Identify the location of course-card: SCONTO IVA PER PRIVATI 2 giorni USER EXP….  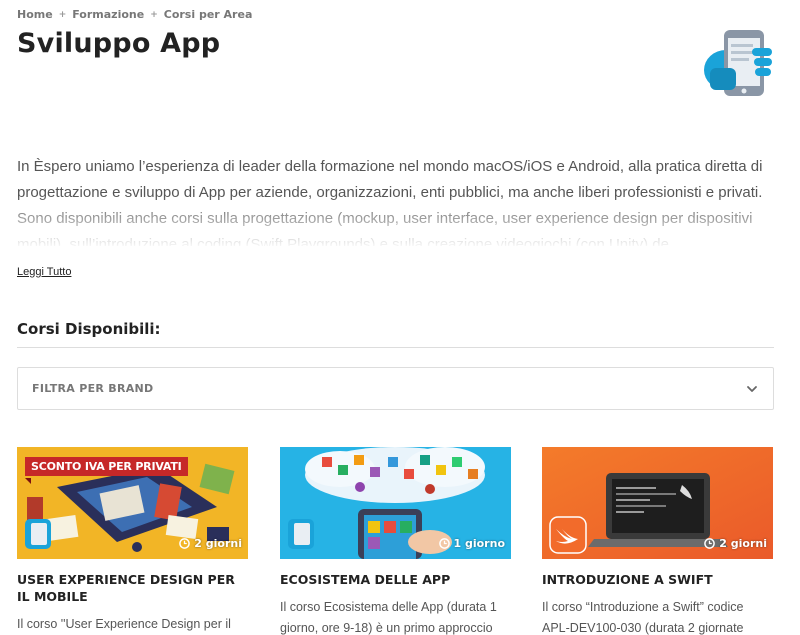
(132, 541).